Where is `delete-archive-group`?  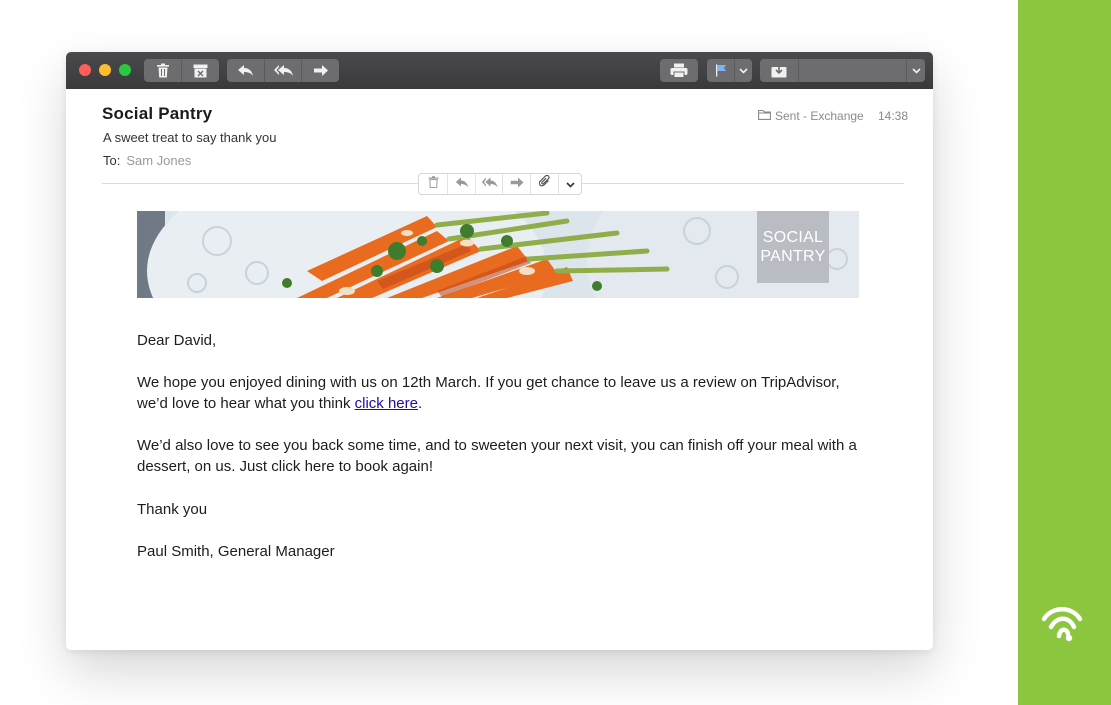
delete-archive-group is located at coordinates (181, 70).